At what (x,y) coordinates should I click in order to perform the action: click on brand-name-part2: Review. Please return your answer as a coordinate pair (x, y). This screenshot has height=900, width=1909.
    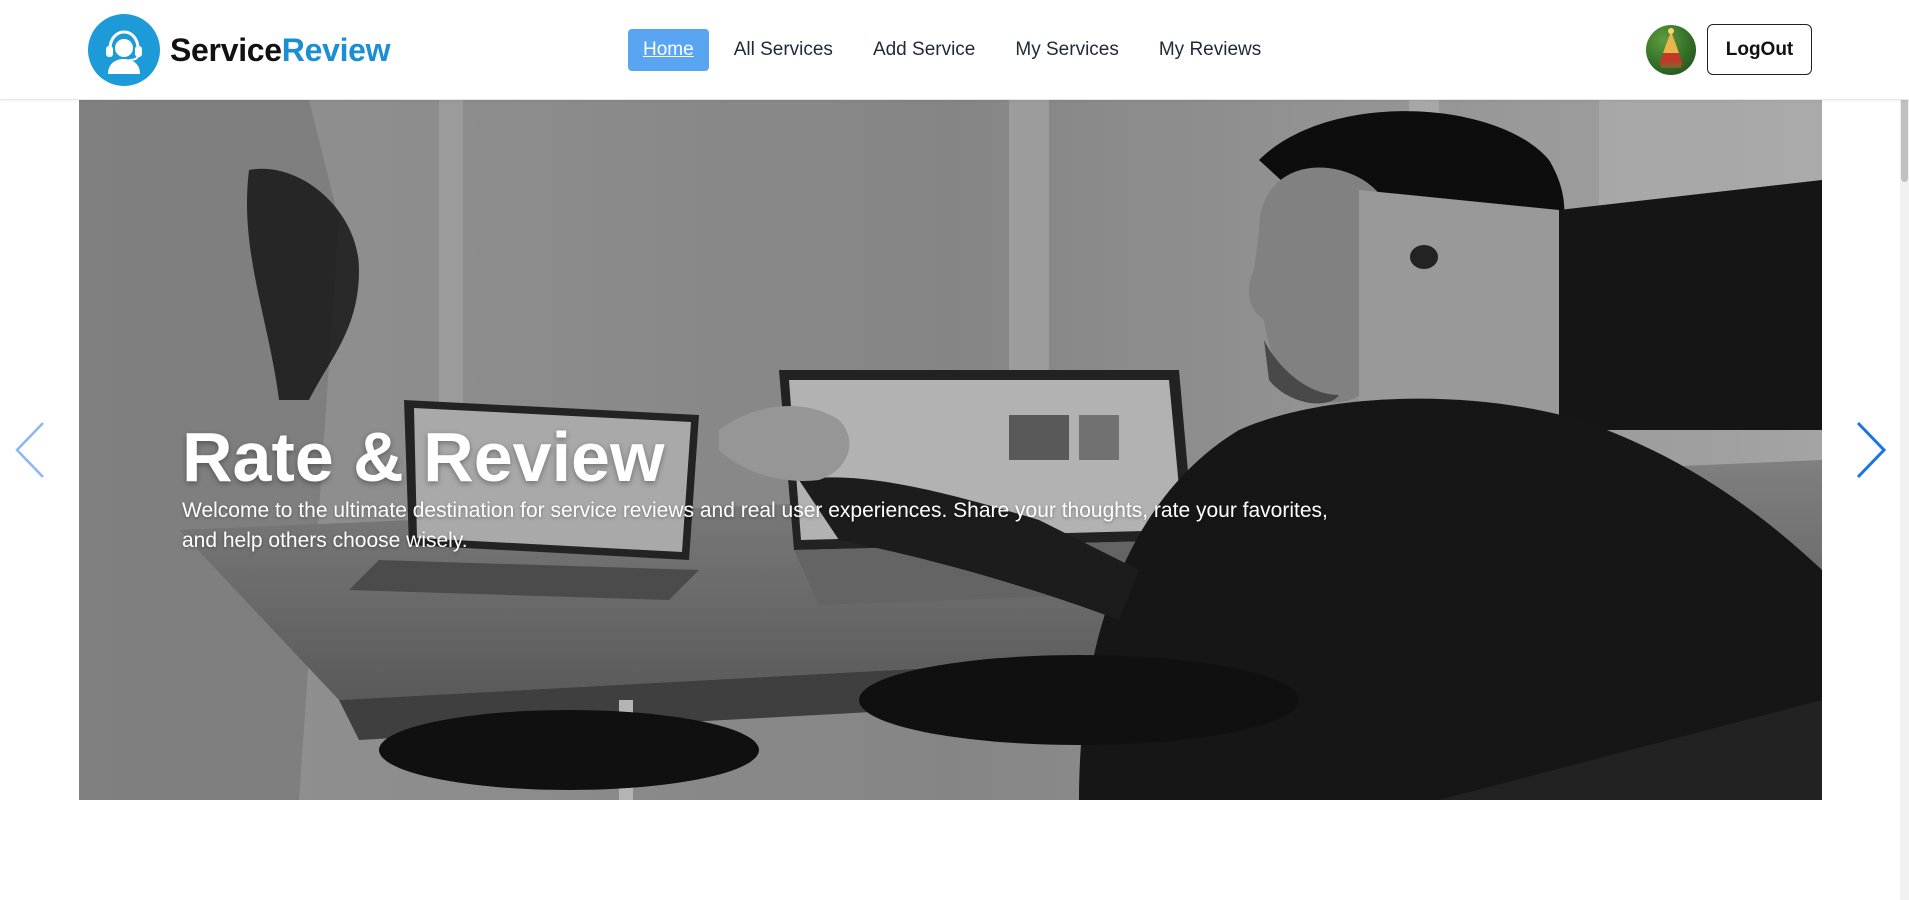
    Looking at the image, I should click on (336, 49).